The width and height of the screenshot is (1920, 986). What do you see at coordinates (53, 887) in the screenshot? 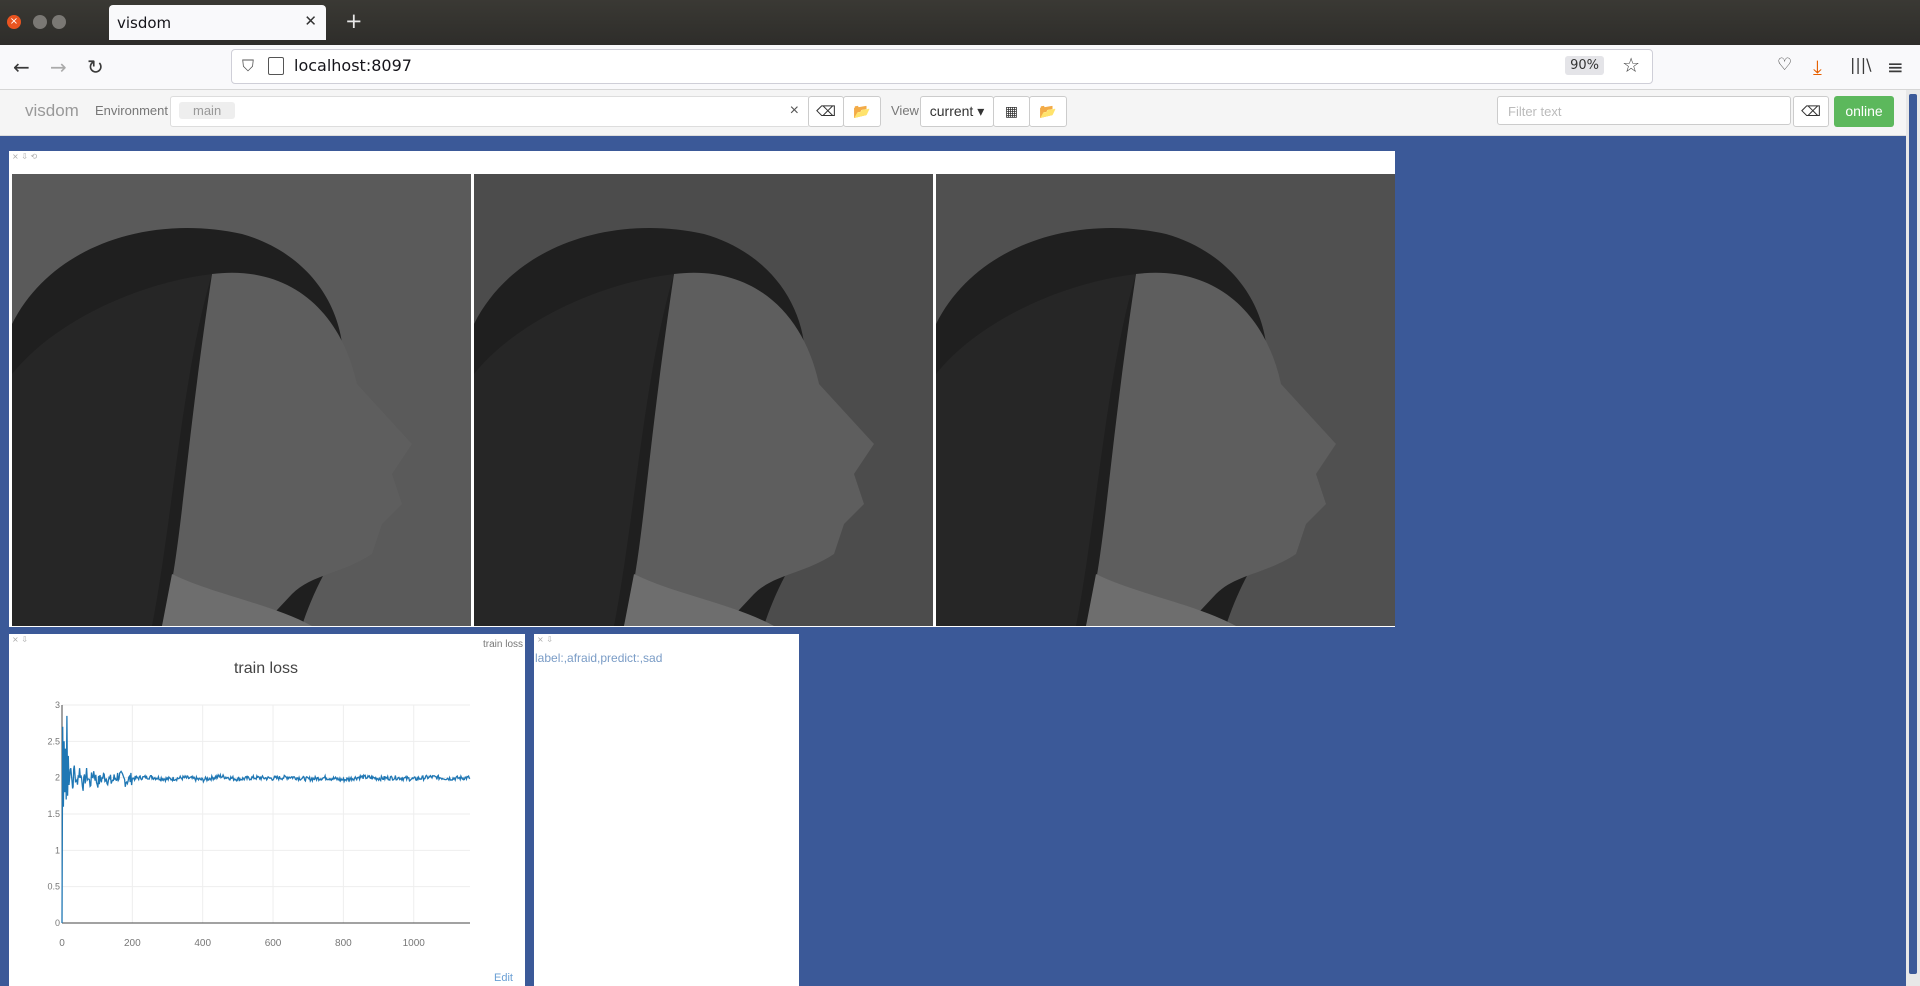
I see `y-tick-label: 0.5` at bounding box center [53, 887].